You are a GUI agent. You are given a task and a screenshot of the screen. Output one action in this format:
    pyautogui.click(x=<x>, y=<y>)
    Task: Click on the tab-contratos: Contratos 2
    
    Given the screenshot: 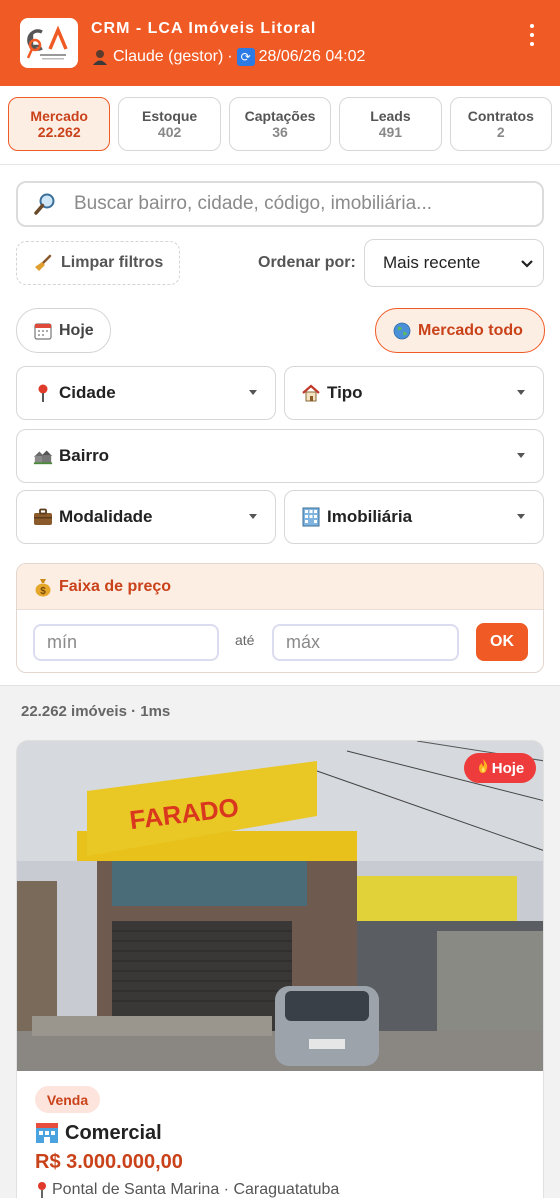 What is the action you would take?
    pyautogui.click(x=501, y=124)
    